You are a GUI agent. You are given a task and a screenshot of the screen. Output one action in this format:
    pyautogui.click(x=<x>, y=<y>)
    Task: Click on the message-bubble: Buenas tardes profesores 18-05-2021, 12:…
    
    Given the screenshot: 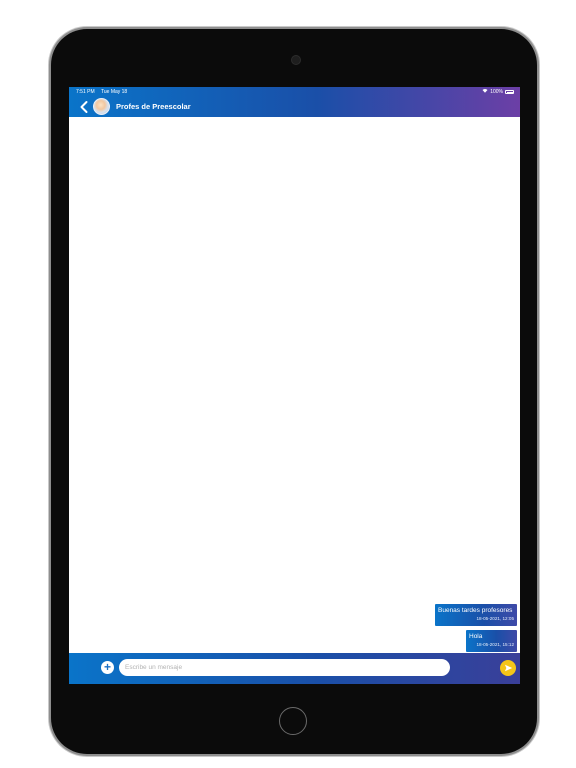 What is the action you would take?
    pyautogui.click(x=476, y=615)
    